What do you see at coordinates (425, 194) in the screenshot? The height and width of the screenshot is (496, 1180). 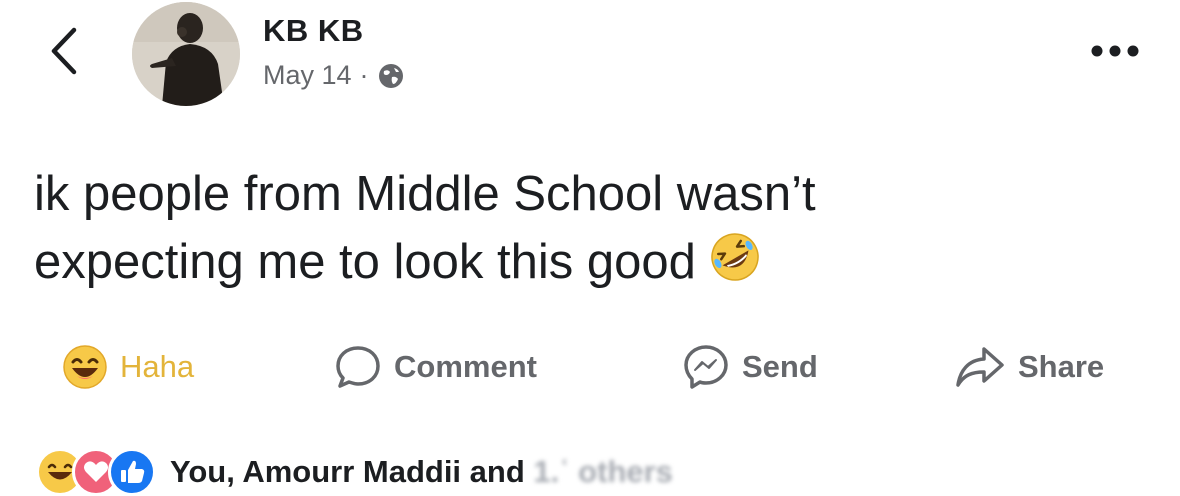 I see `post-text-line-1: ik people from Middle School wasn’t` at bounding box center [425, 194].